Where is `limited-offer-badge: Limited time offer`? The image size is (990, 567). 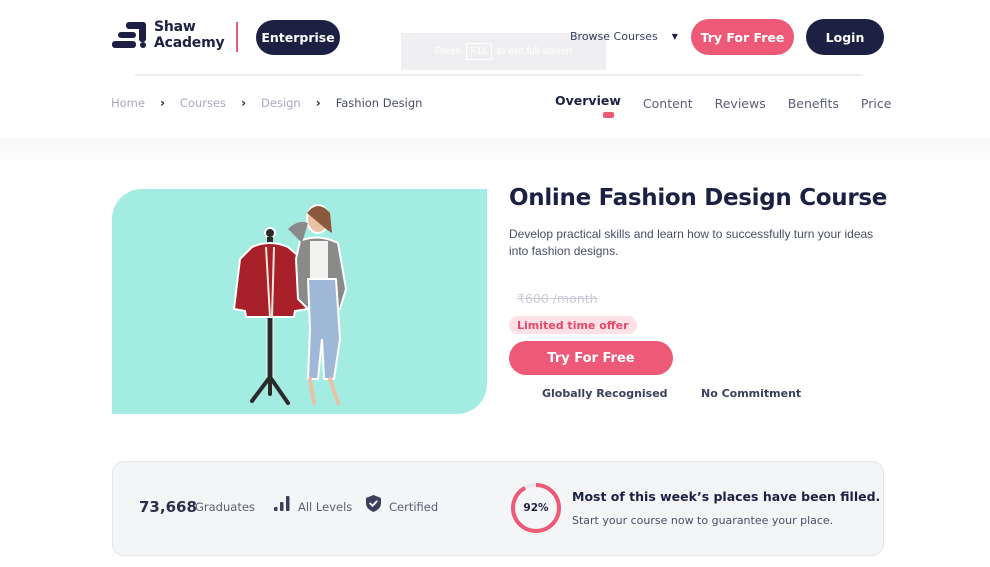
limited-offer-badge: Limited time offer is located at coordinates (573, 325).